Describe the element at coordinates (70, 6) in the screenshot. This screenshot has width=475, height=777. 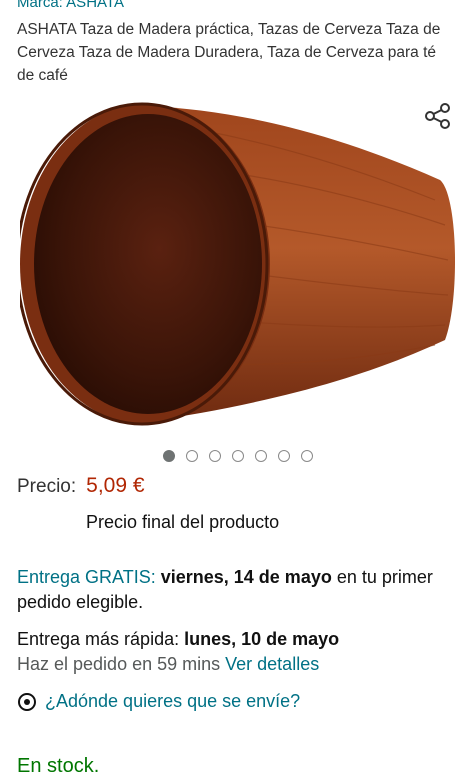
I see `brand-link: Marca: ASHATA` at that location.